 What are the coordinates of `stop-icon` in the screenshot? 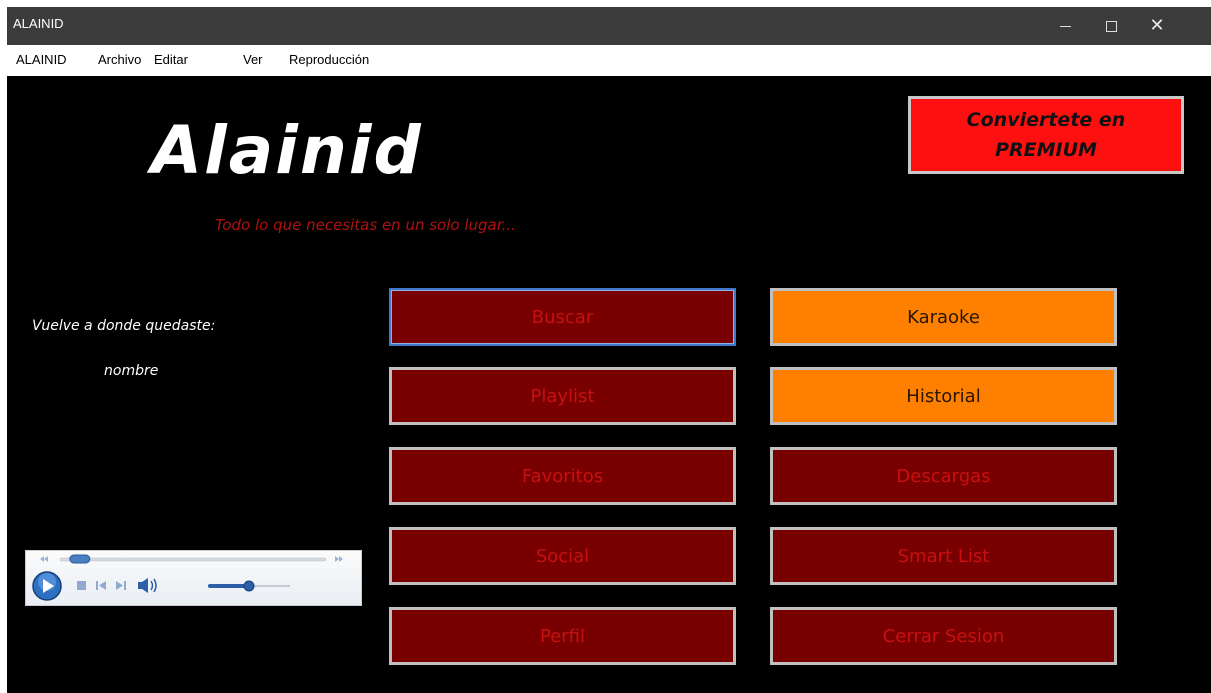 It's located at (81, 585).